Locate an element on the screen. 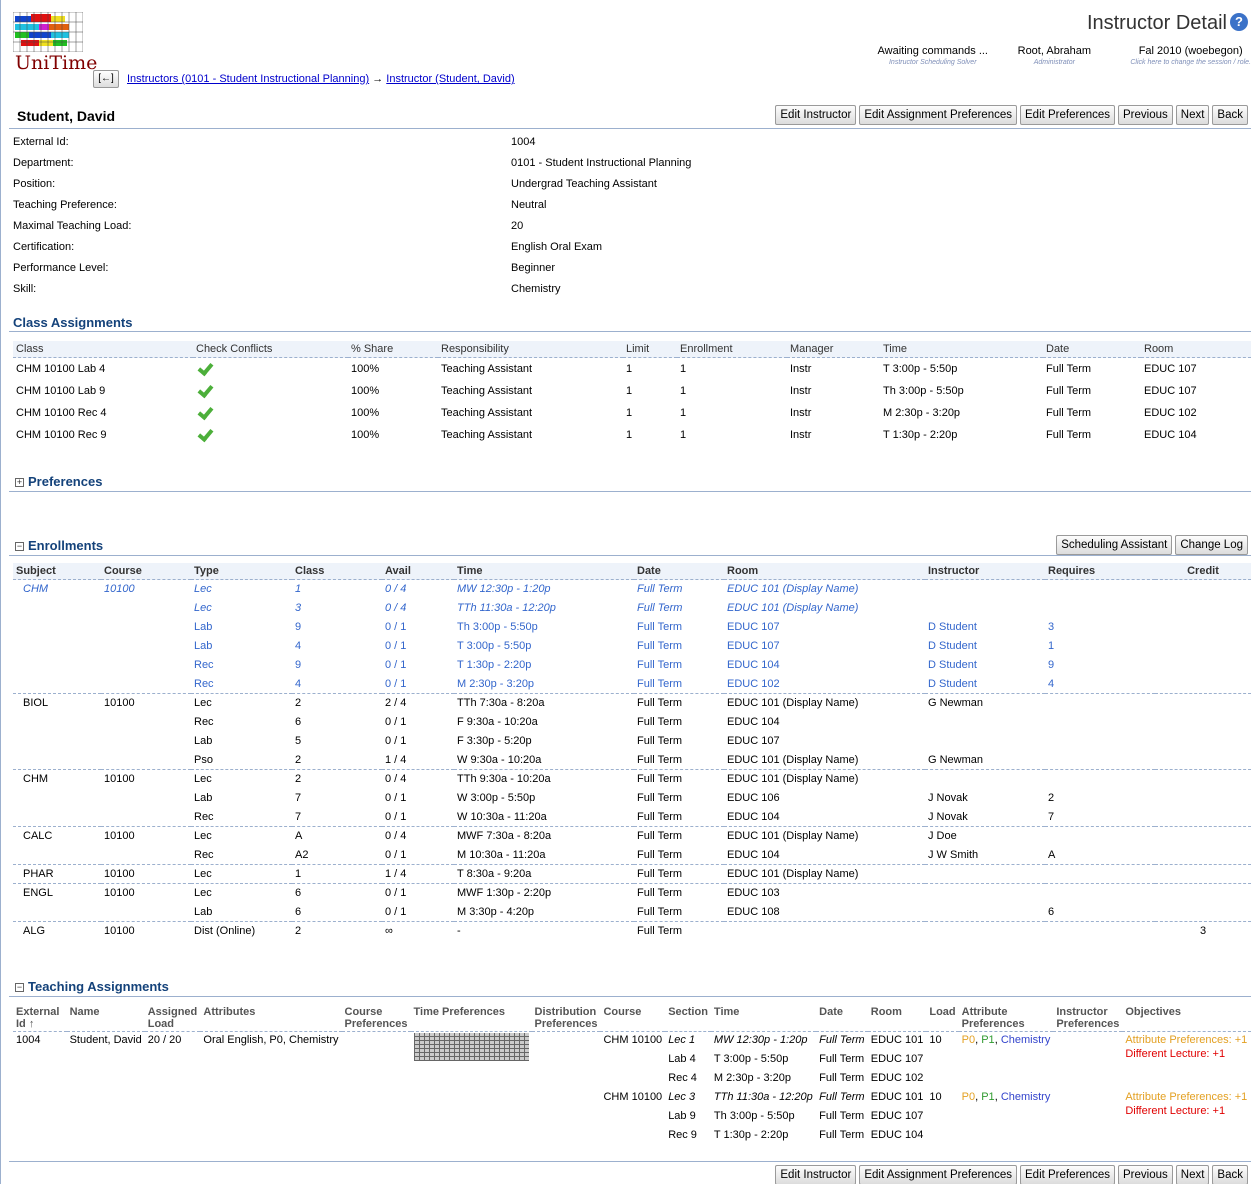 The image size is (1253, 1184). column-header: Time Preferences is located at coordinates (471, 1018).